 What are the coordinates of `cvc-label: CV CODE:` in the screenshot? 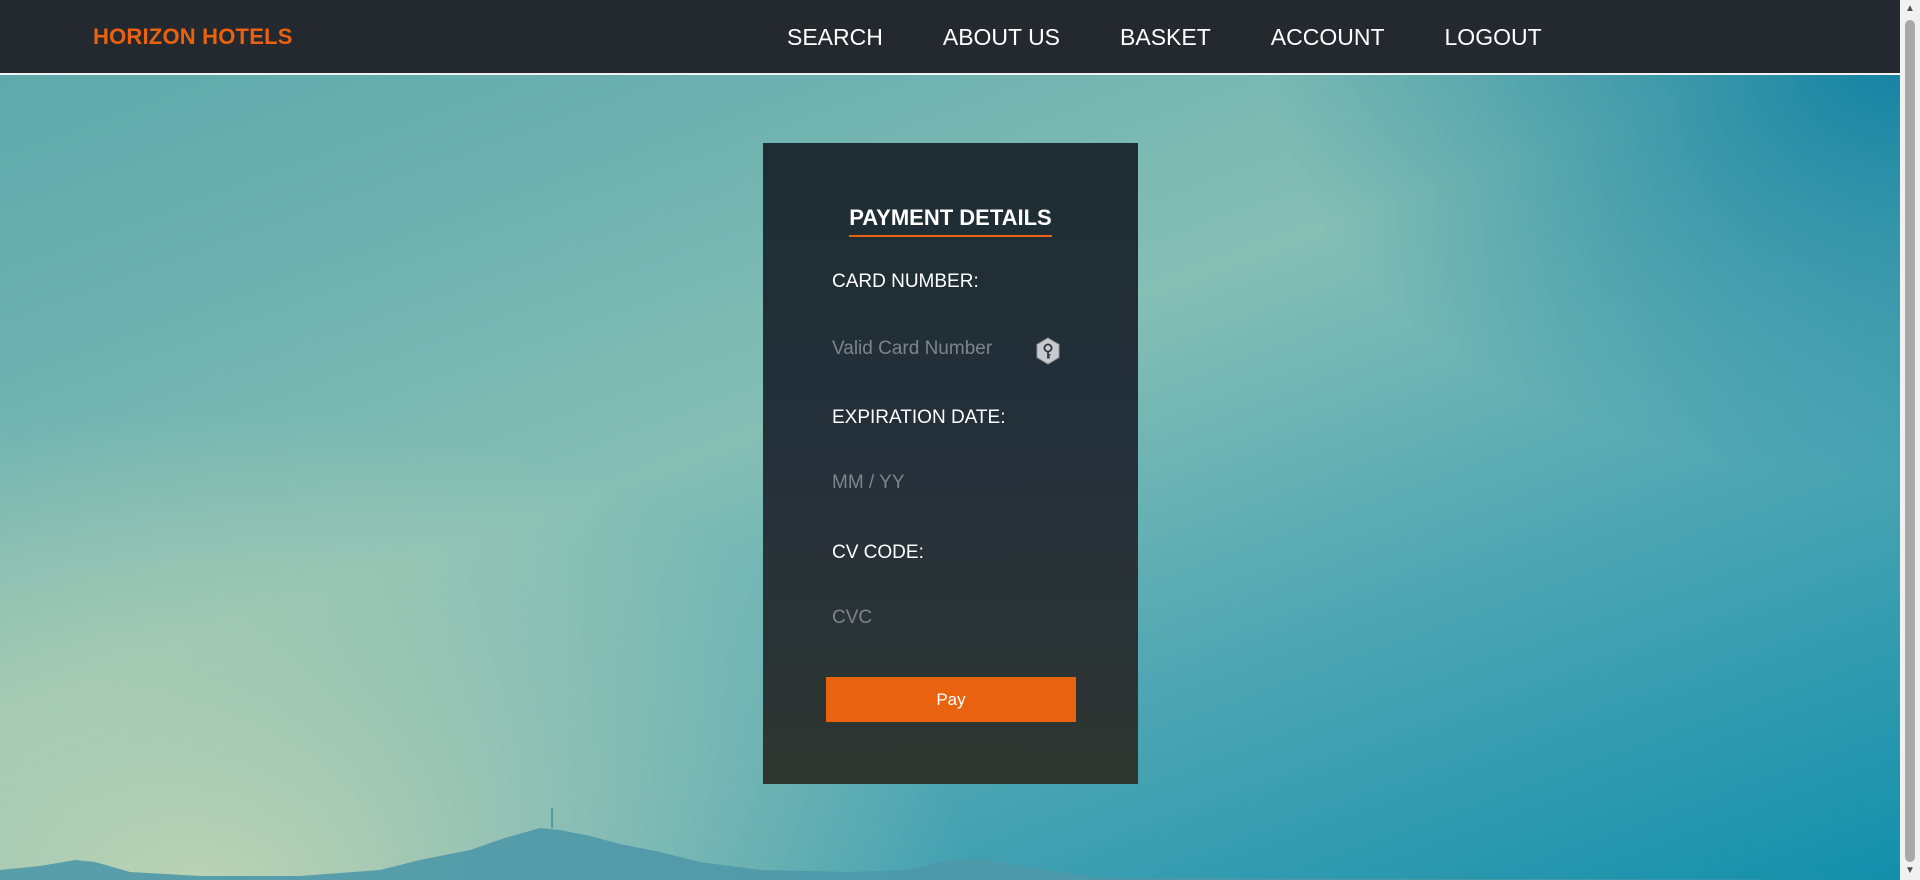 It's located at (878, 552).